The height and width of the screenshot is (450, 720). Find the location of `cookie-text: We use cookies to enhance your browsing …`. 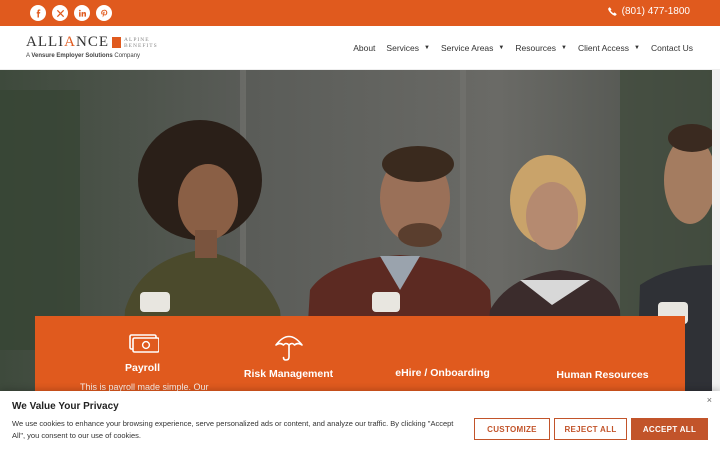

cookie-text: We use cookies to enhance your browsing … is located at coordinates (233, 429).